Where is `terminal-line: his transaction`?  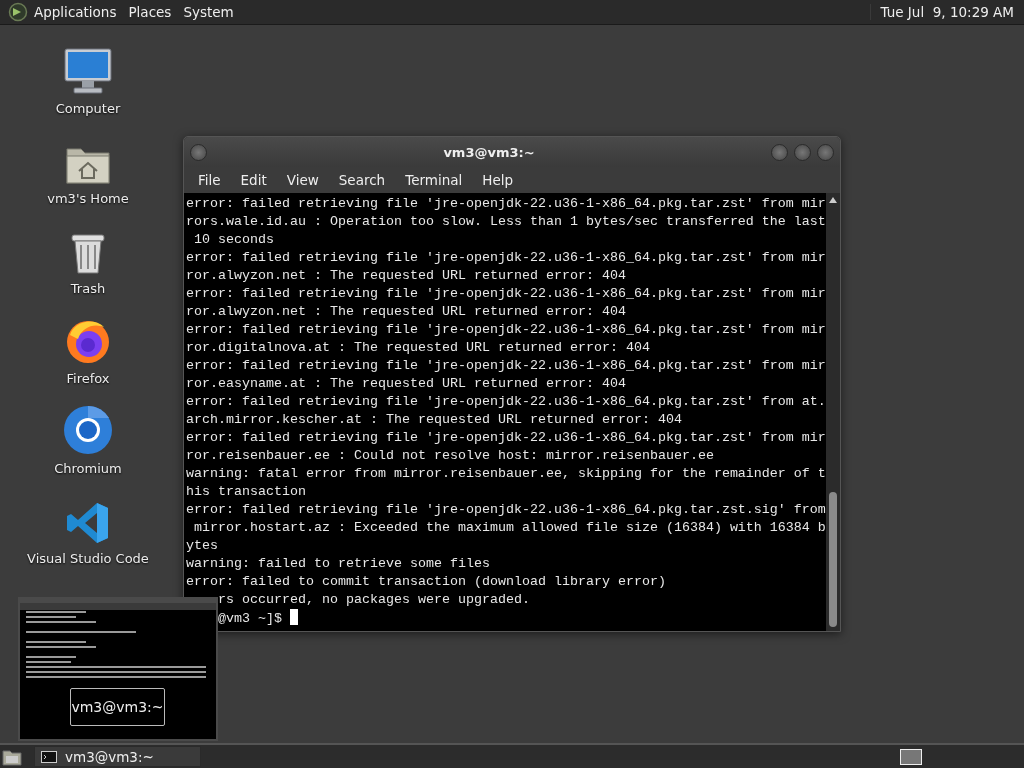 terminal-line: his transaction is located at coordinates (246, 491).